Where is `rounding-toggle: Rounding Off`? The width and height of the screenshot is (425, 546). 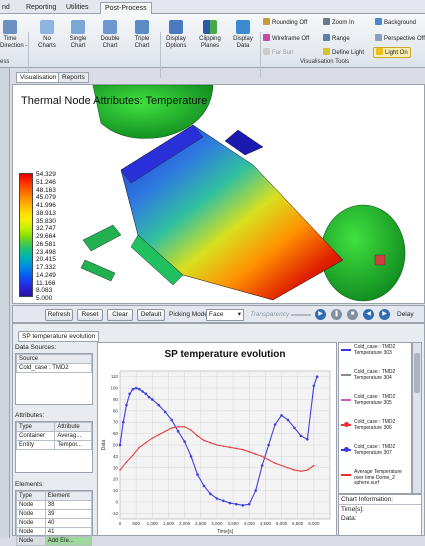
rounding-toggle: Rounding Off is located at coordinates (285, 22).